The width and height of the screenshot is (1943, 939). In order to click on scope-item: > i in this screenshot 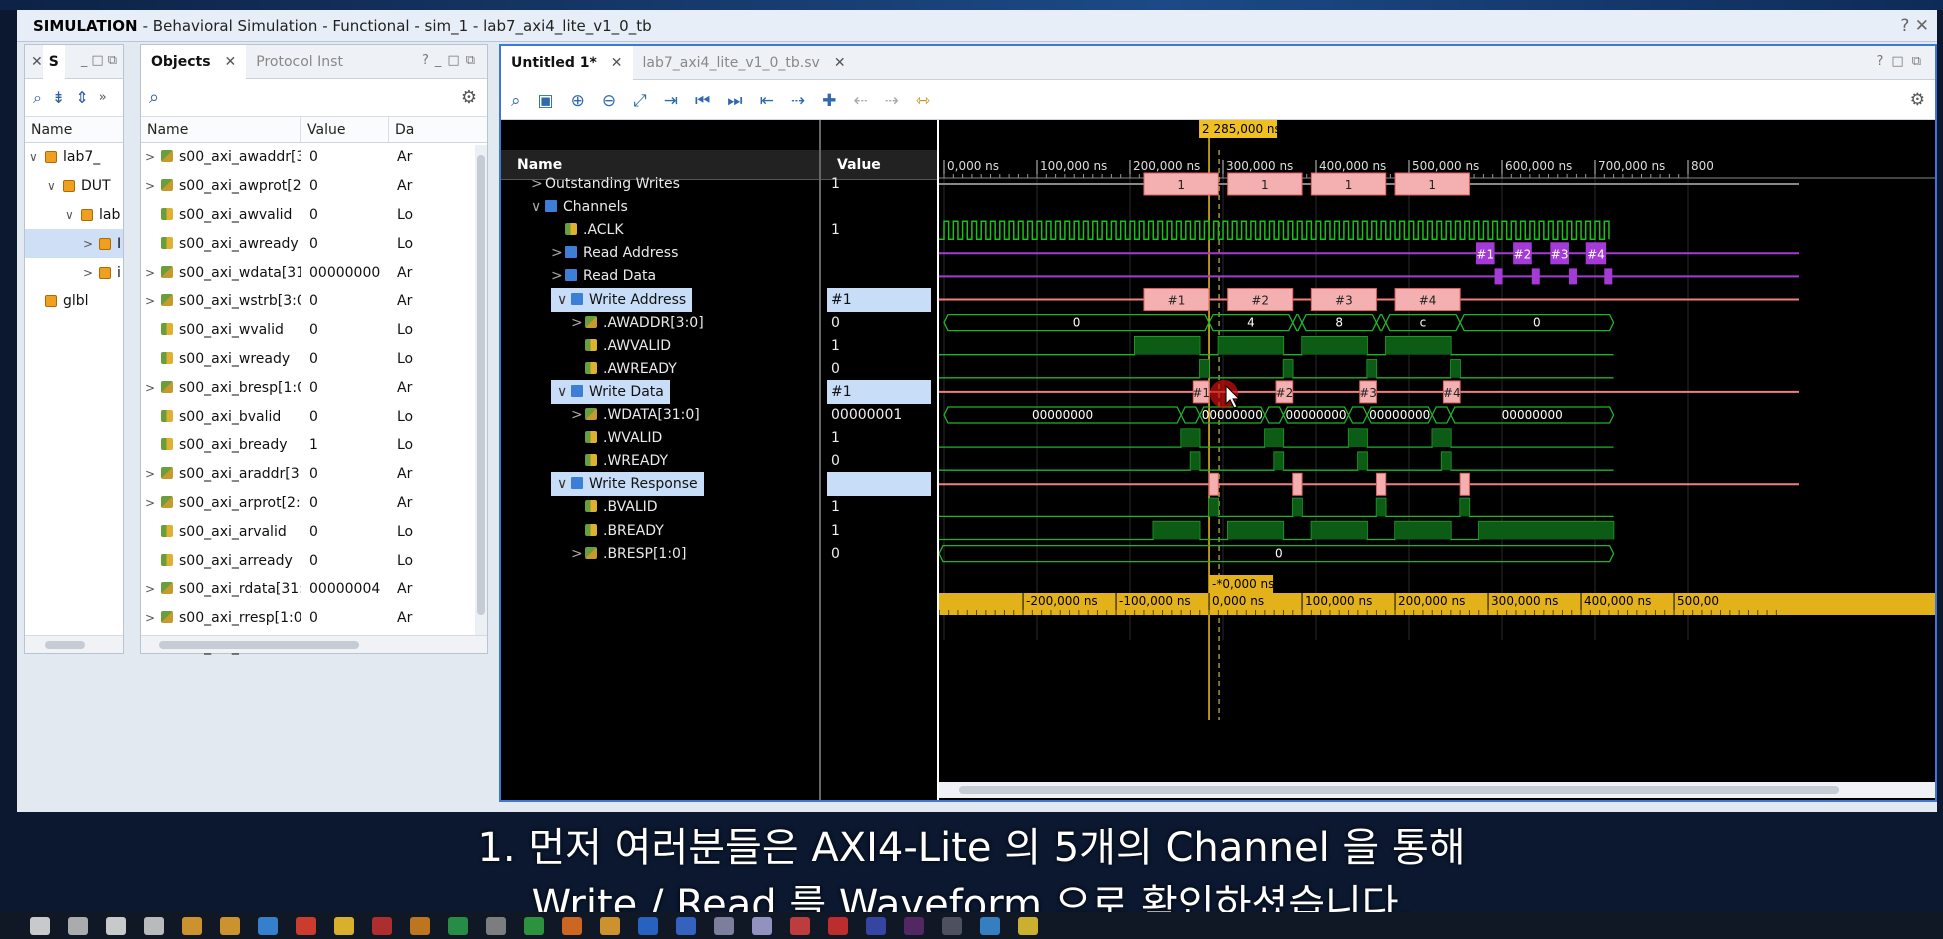, I will do `click(74, 272)`.